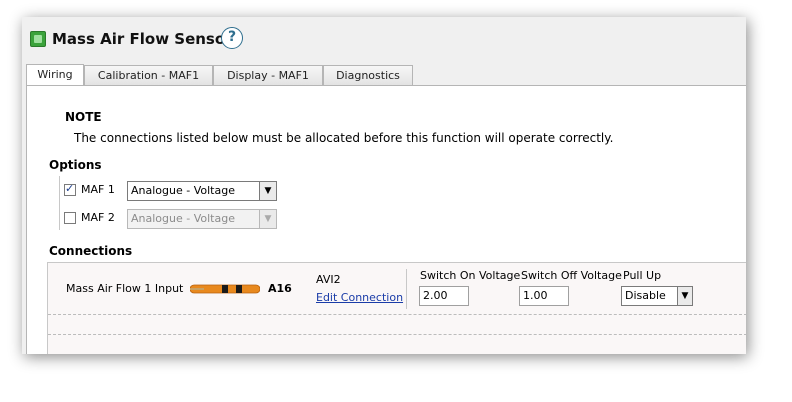 Image resolution: width=792 pixels, height=402 pixels. I want to click on maf1-checkbox, so click(70, 189).